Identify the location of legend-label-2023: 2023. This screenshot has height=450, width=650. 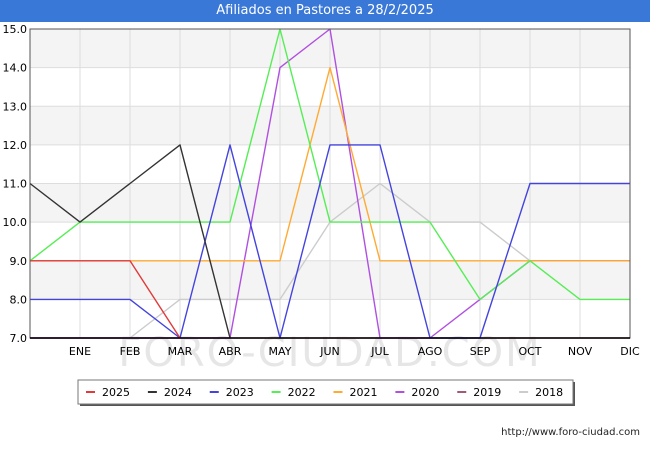
(240, 392).